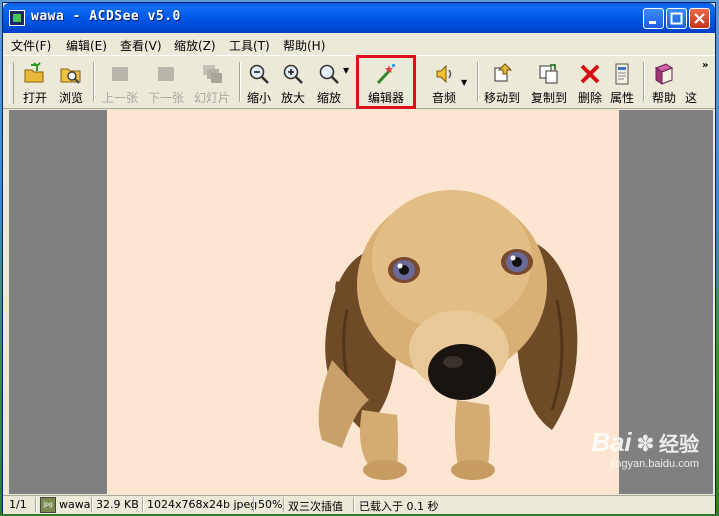 Image resolution: width=719 pixels, height=516 pixels. I want to click on paw-icon: ✽, so click(645, 443).